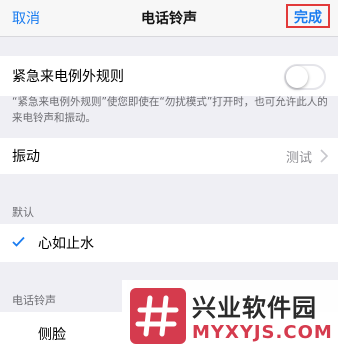  What do you see at coordinates (169, 156) in the screenshot?
I see `vibration-row: 振动 测试` at bounding box center [169, 156].